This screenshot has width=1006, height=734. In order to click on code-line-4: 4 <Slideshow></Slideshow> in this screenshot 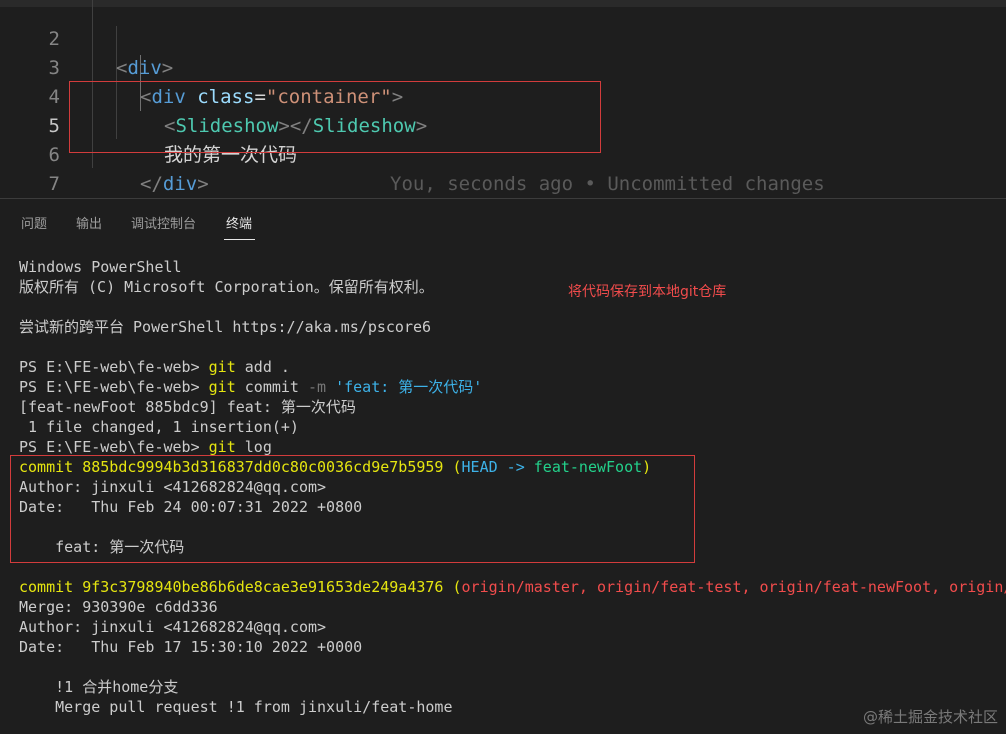, I will do `click(214, 95)`.